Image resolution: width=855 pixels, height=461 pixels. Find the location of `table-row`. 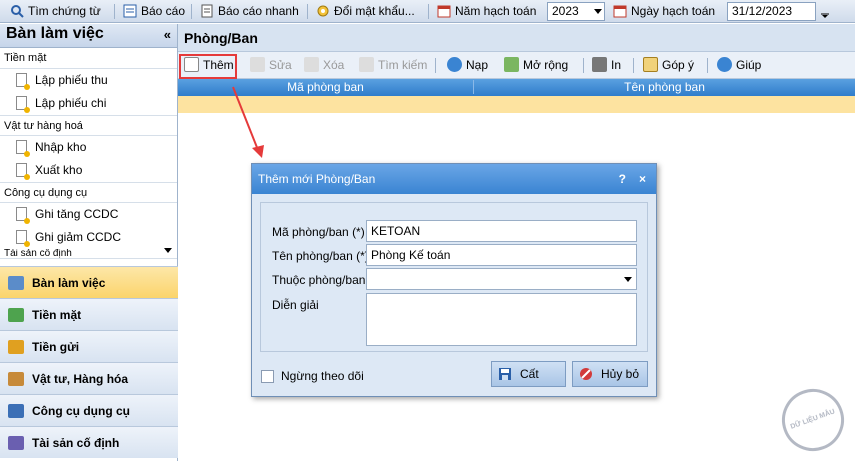

table-row is located at coordinates (516, 104).